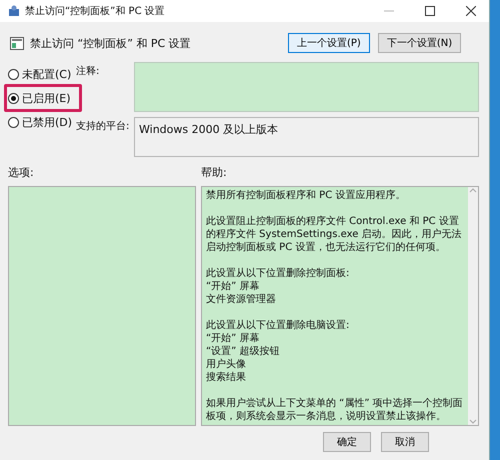  I want to click on options-label: 选项:, so click(21, 172).